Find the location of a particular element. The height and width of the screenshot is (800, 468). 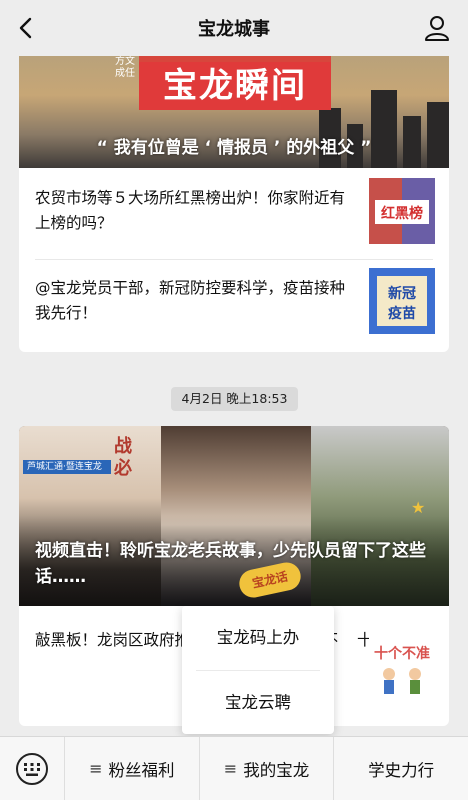

user-icon is located at coordinates (437, 28).